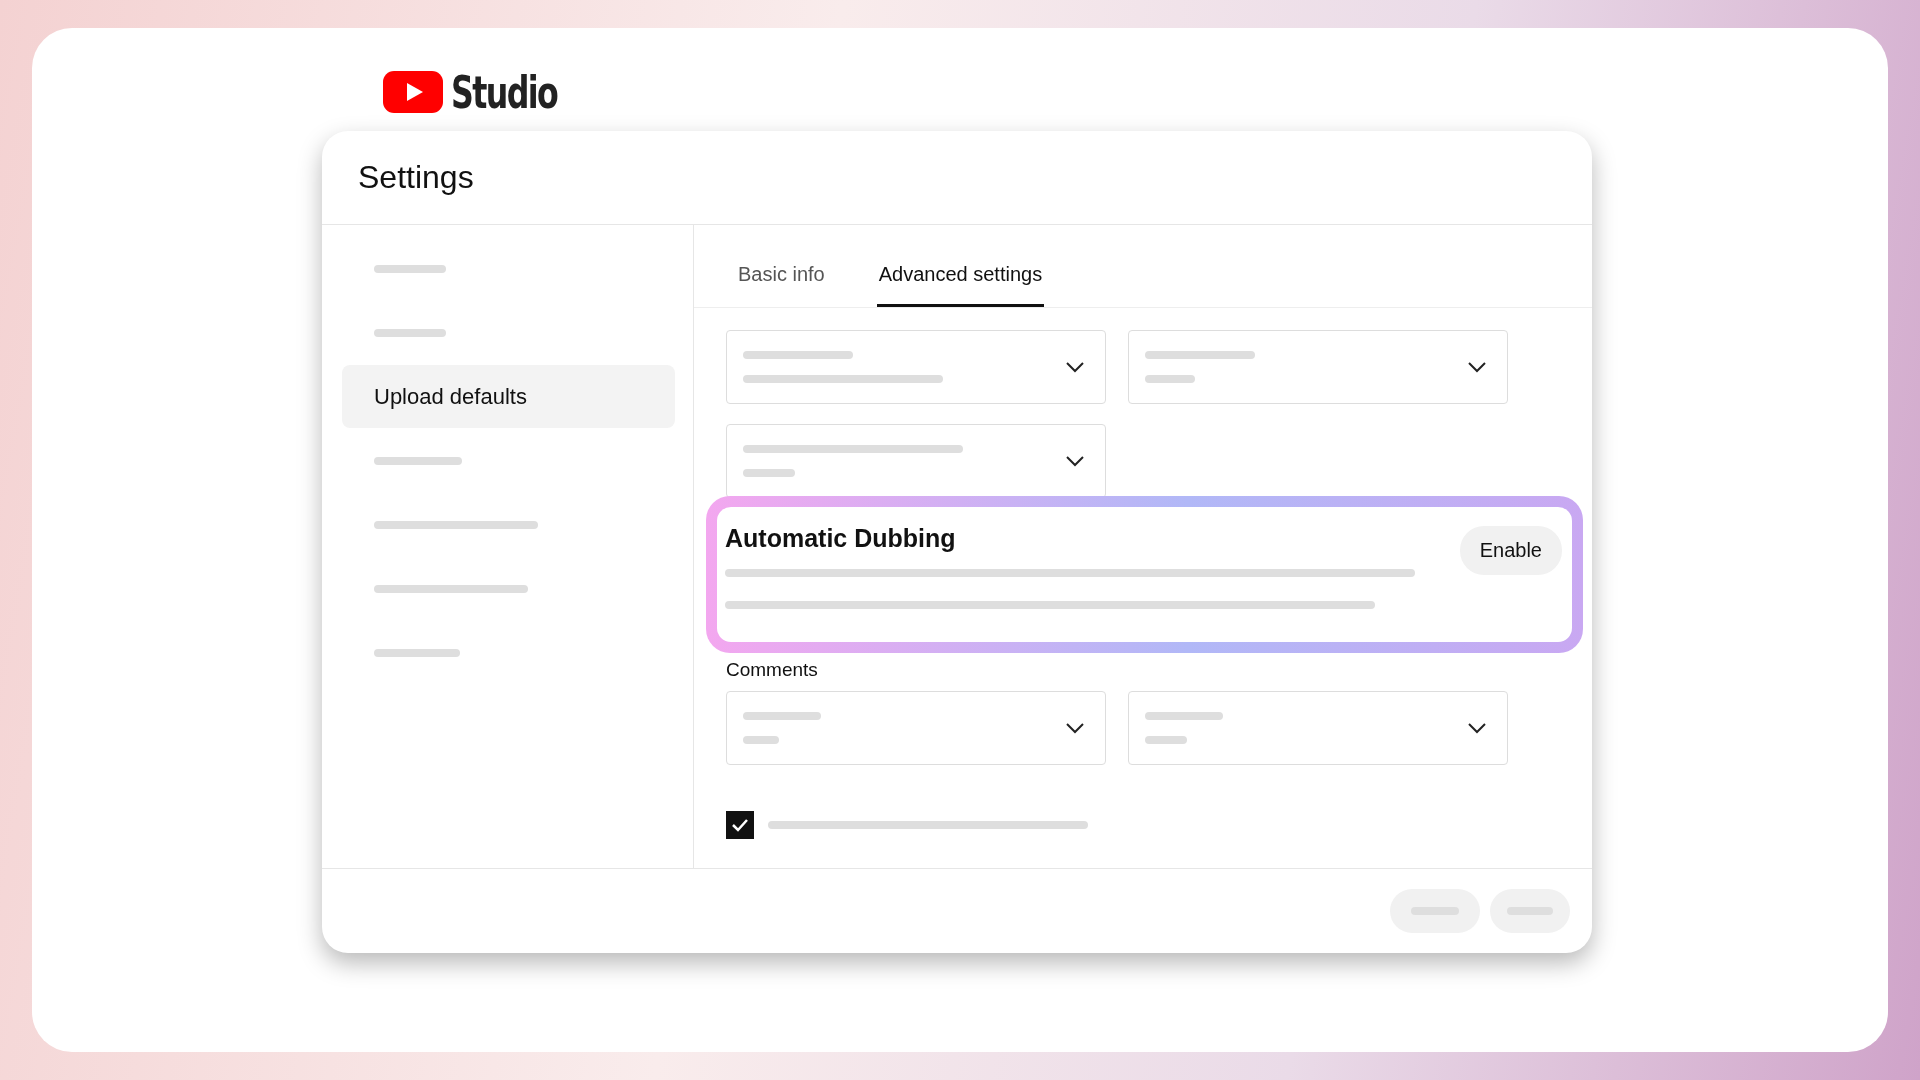 The image size is (1920, 1080). Describe the element at coordinates (740, 825) in the screenshot. I see `checkbox` at that location.